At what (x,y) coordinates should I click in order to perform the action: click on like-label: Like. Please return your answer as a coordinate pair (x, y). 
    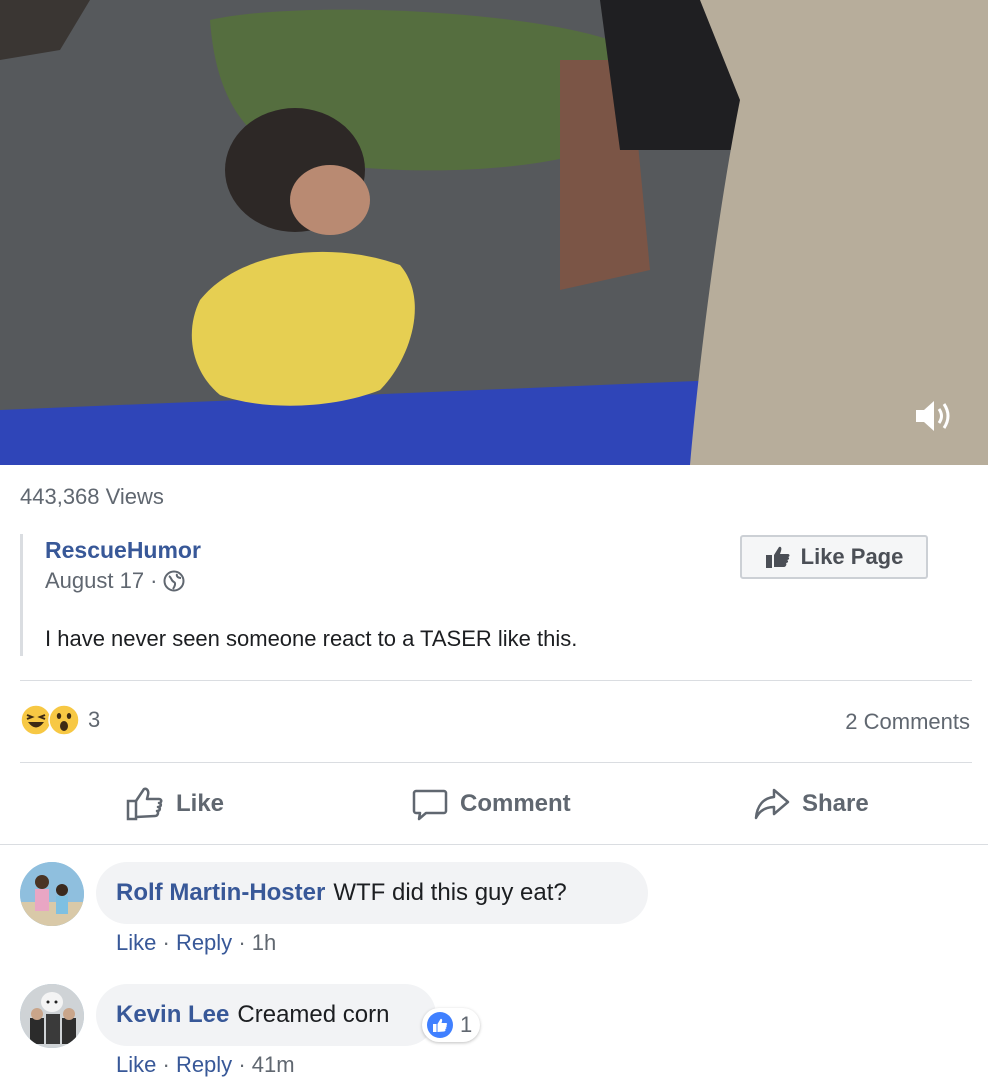
    Looking at the image, I should click on (200, 803).